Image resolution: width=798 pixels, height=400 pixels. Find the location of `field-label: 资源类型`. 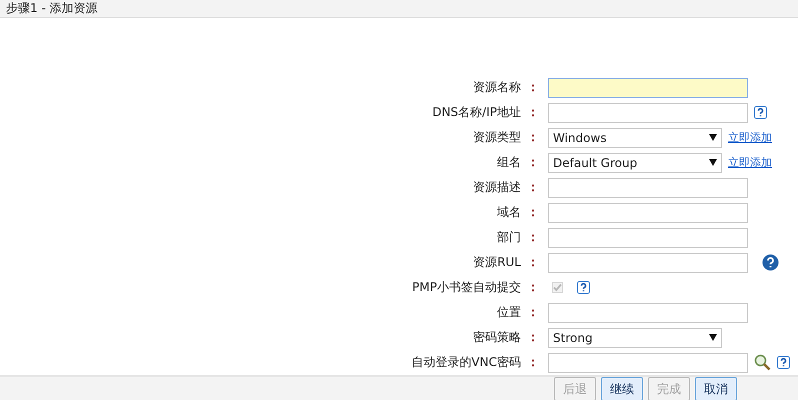

field-label: 资源类型 is located at coordinates (496, 137).